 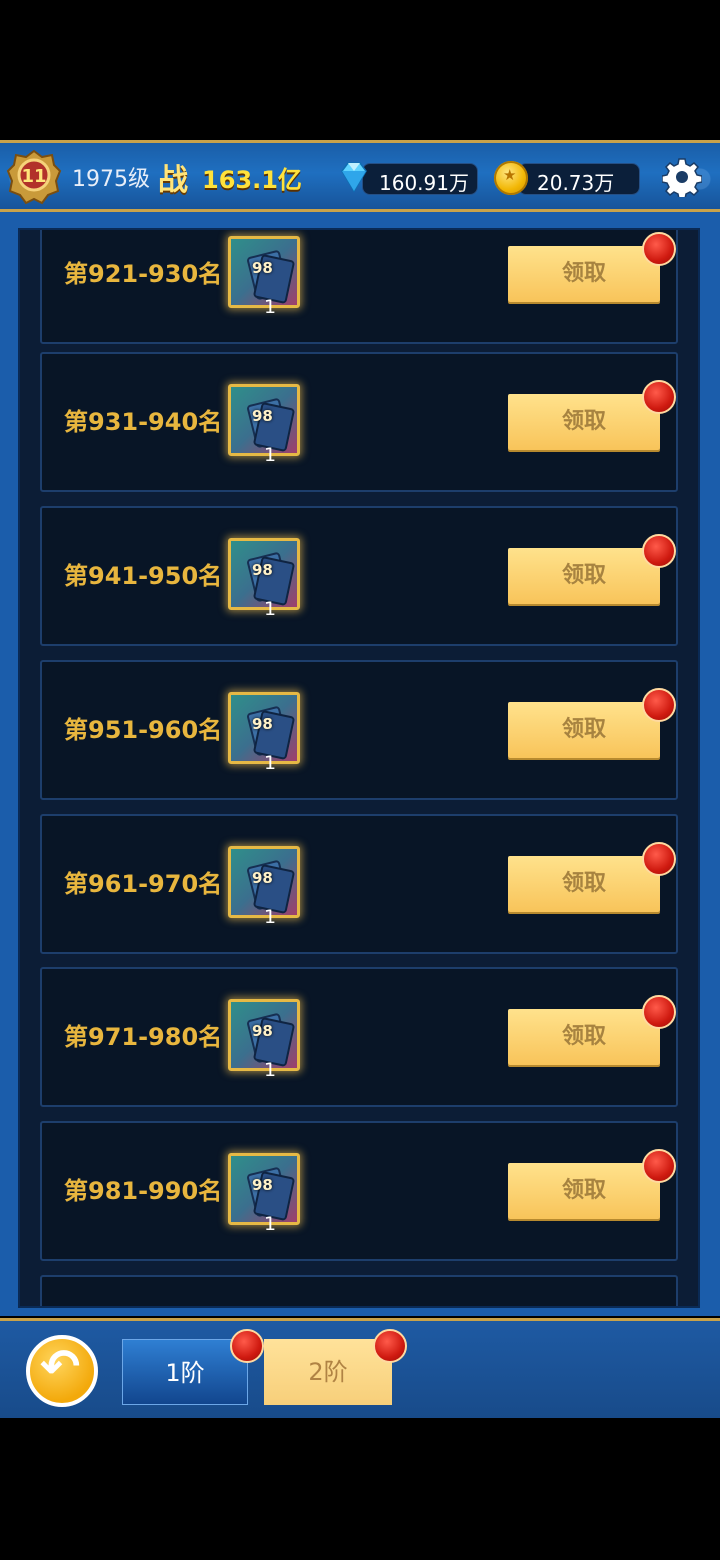 I want to click on gold-coin-icon, so click(x=511, y=178).